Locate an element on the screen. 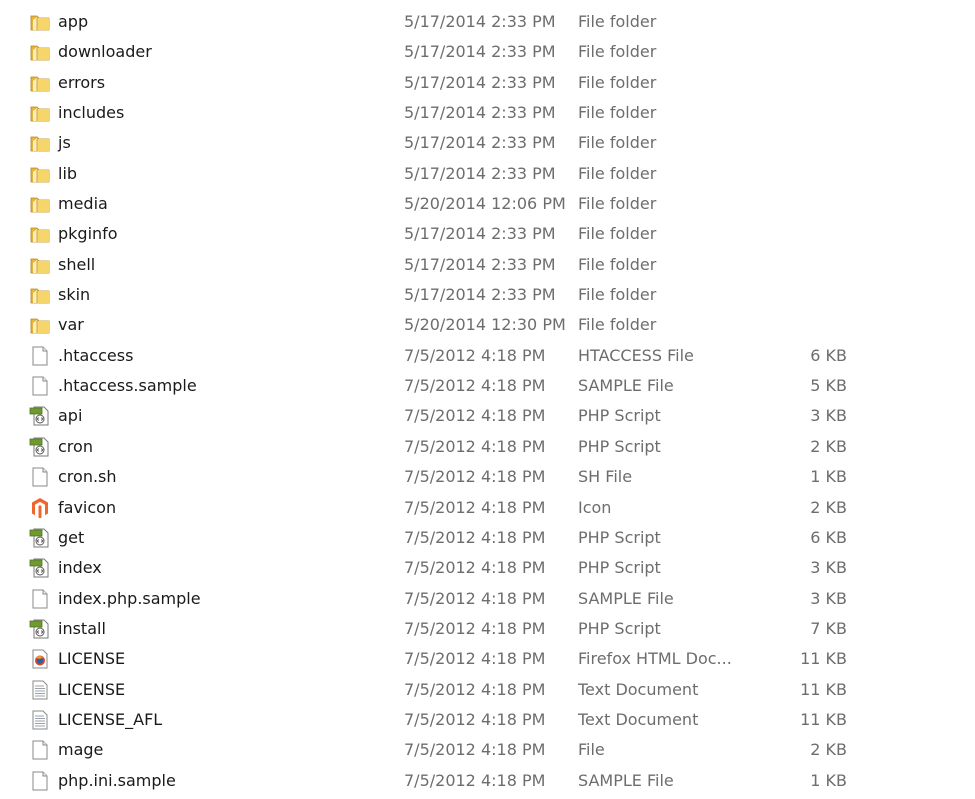 The image size is (975, 799). file-name: includes is located at coordinates (91, 113).